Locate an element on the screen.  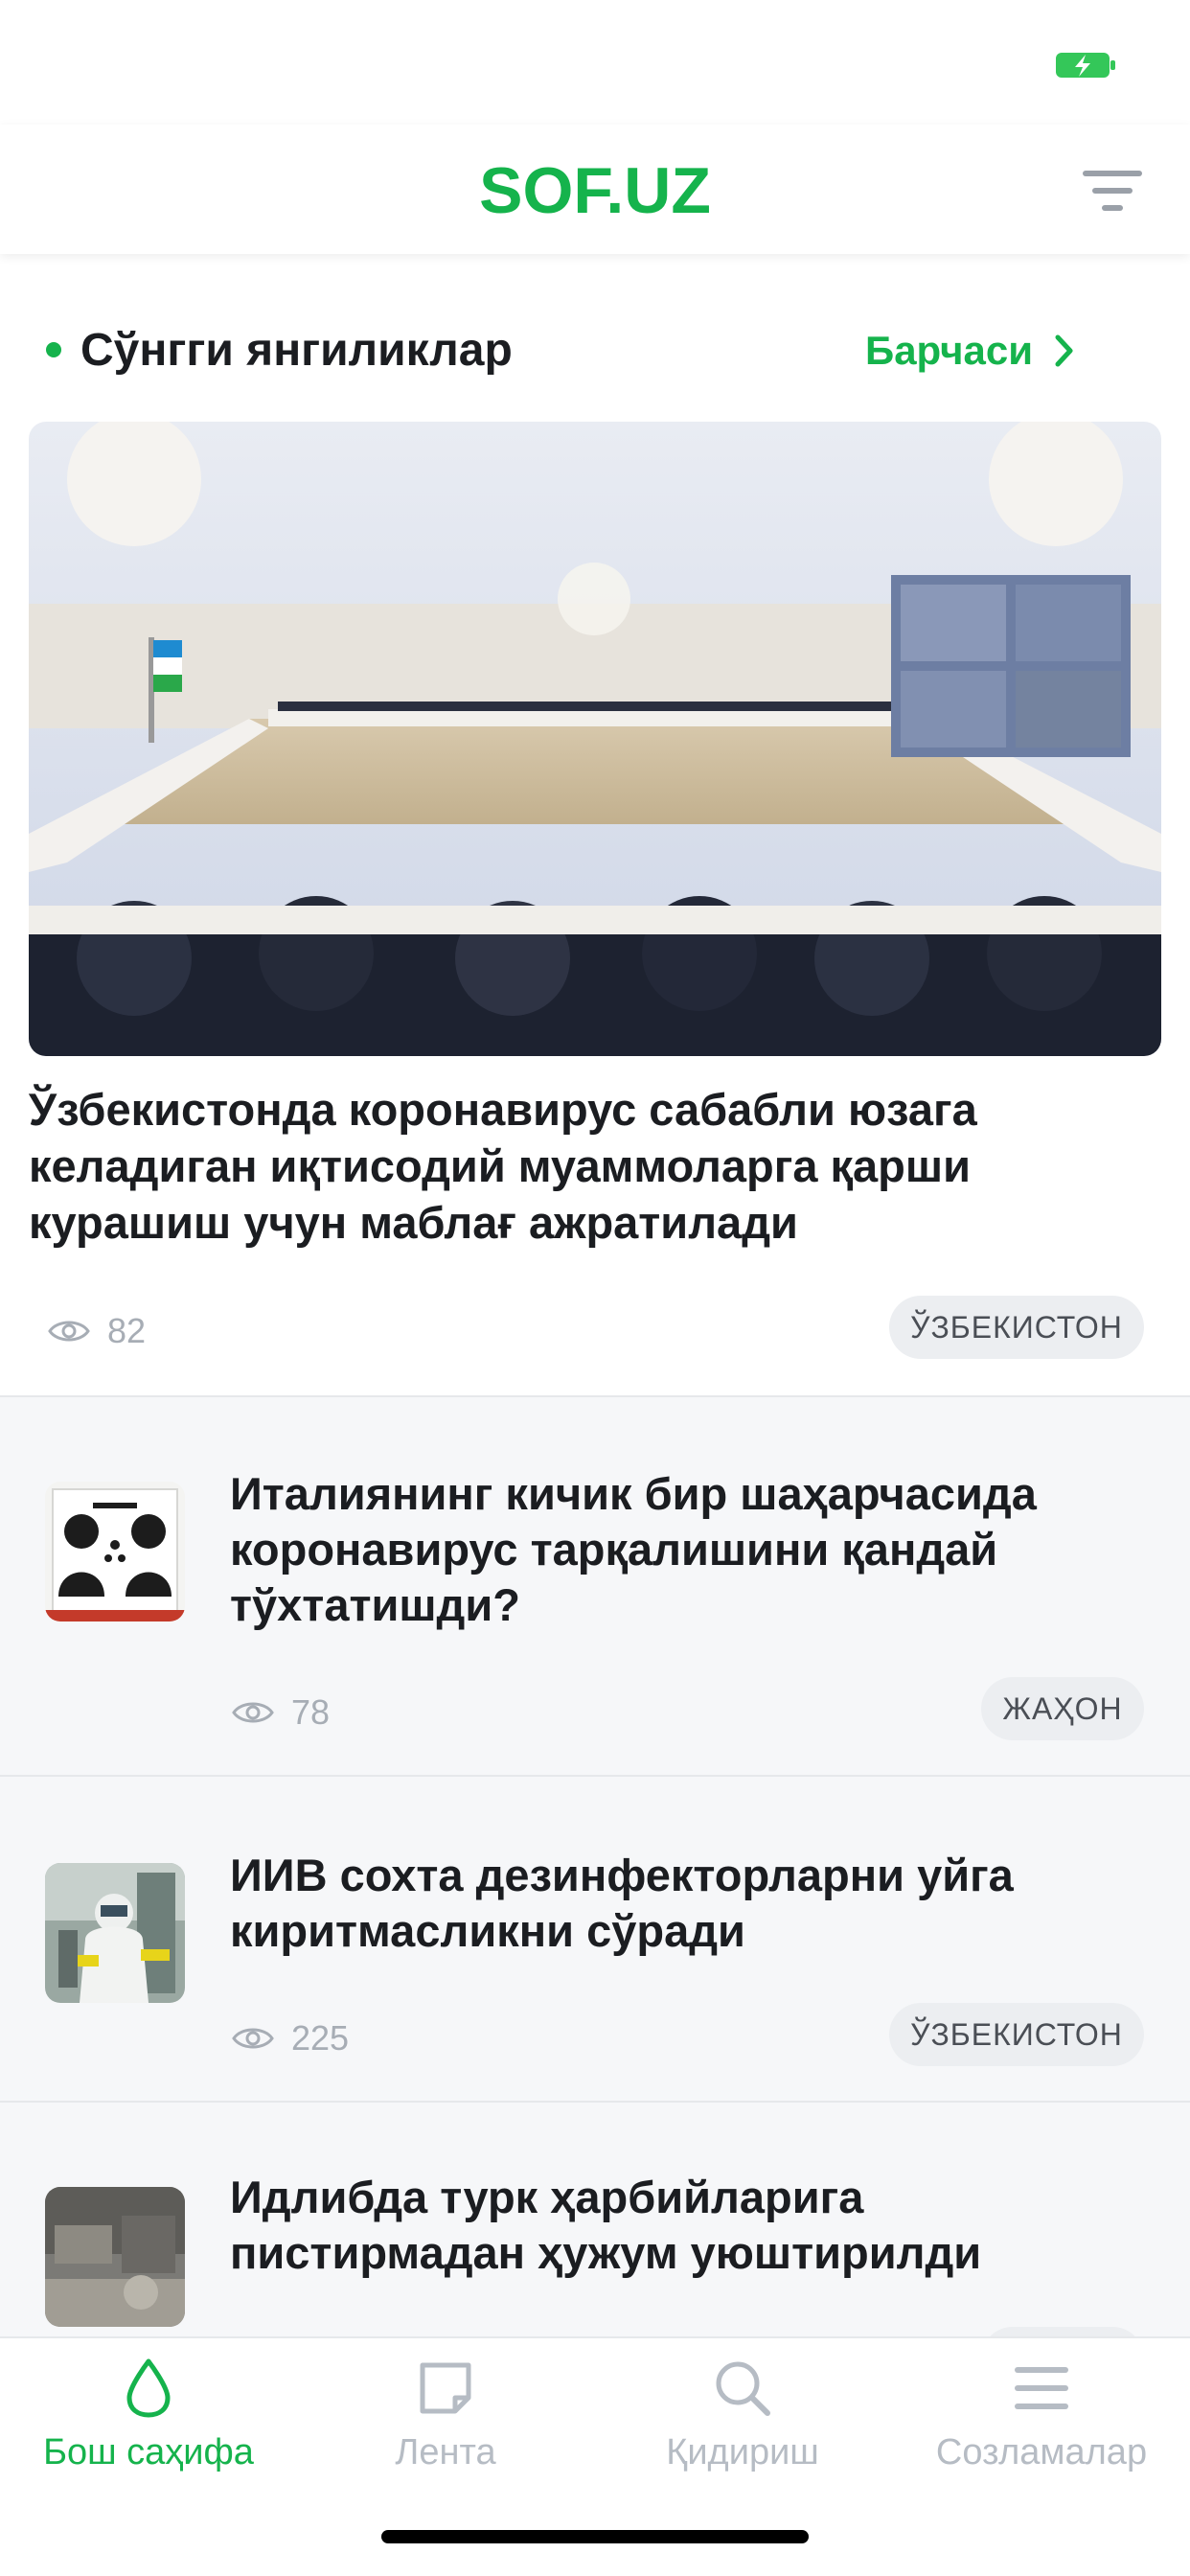
live-dot-icon is located at coordinates (54, 350).